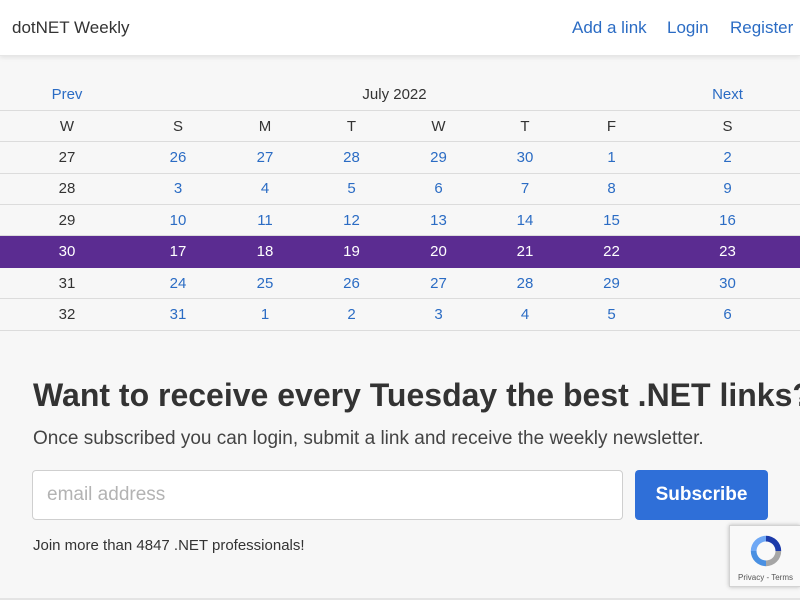  What do you see at coordinates (751, 577) in the screenshot?
I see `recaptcha-privacy-link: Privacy` at bounding box center [751, 577].